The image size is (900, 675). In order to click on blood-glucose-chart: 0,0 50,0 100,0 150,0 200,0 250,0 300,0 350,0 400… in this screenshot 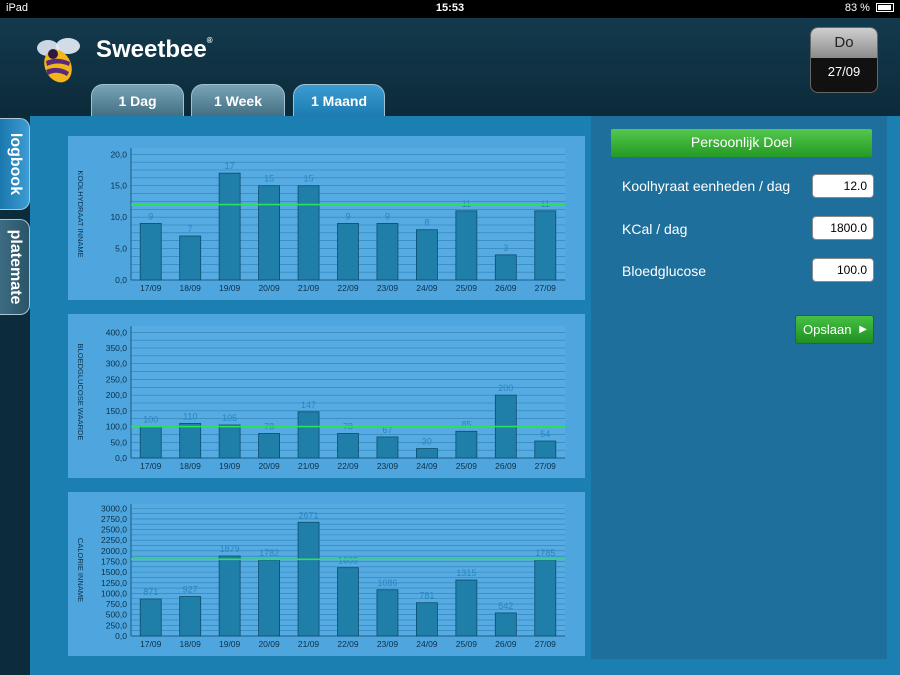, I will do `click(320, 398)`.